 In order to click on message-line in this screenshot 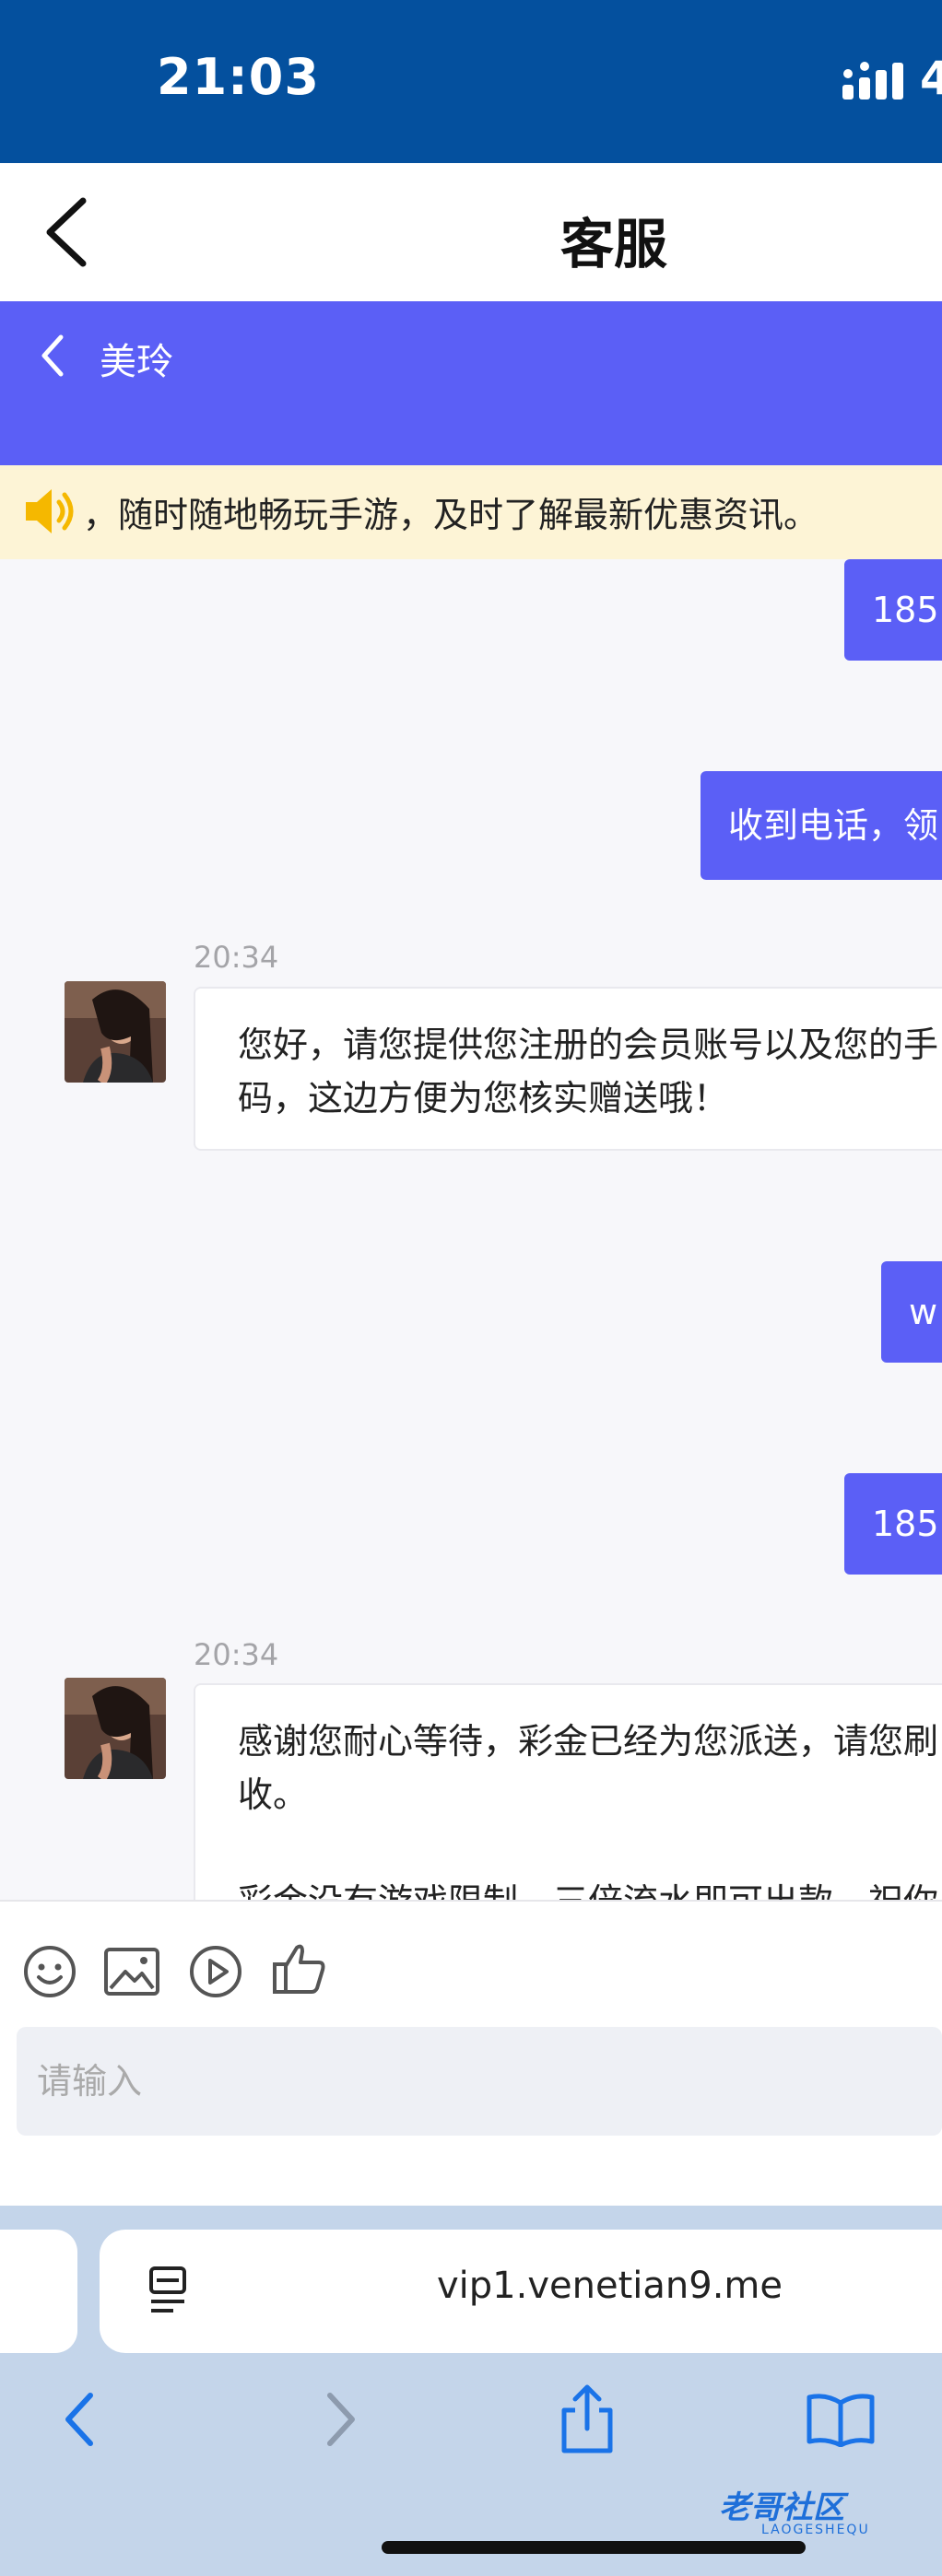, I will do `click(590, 1848)`.